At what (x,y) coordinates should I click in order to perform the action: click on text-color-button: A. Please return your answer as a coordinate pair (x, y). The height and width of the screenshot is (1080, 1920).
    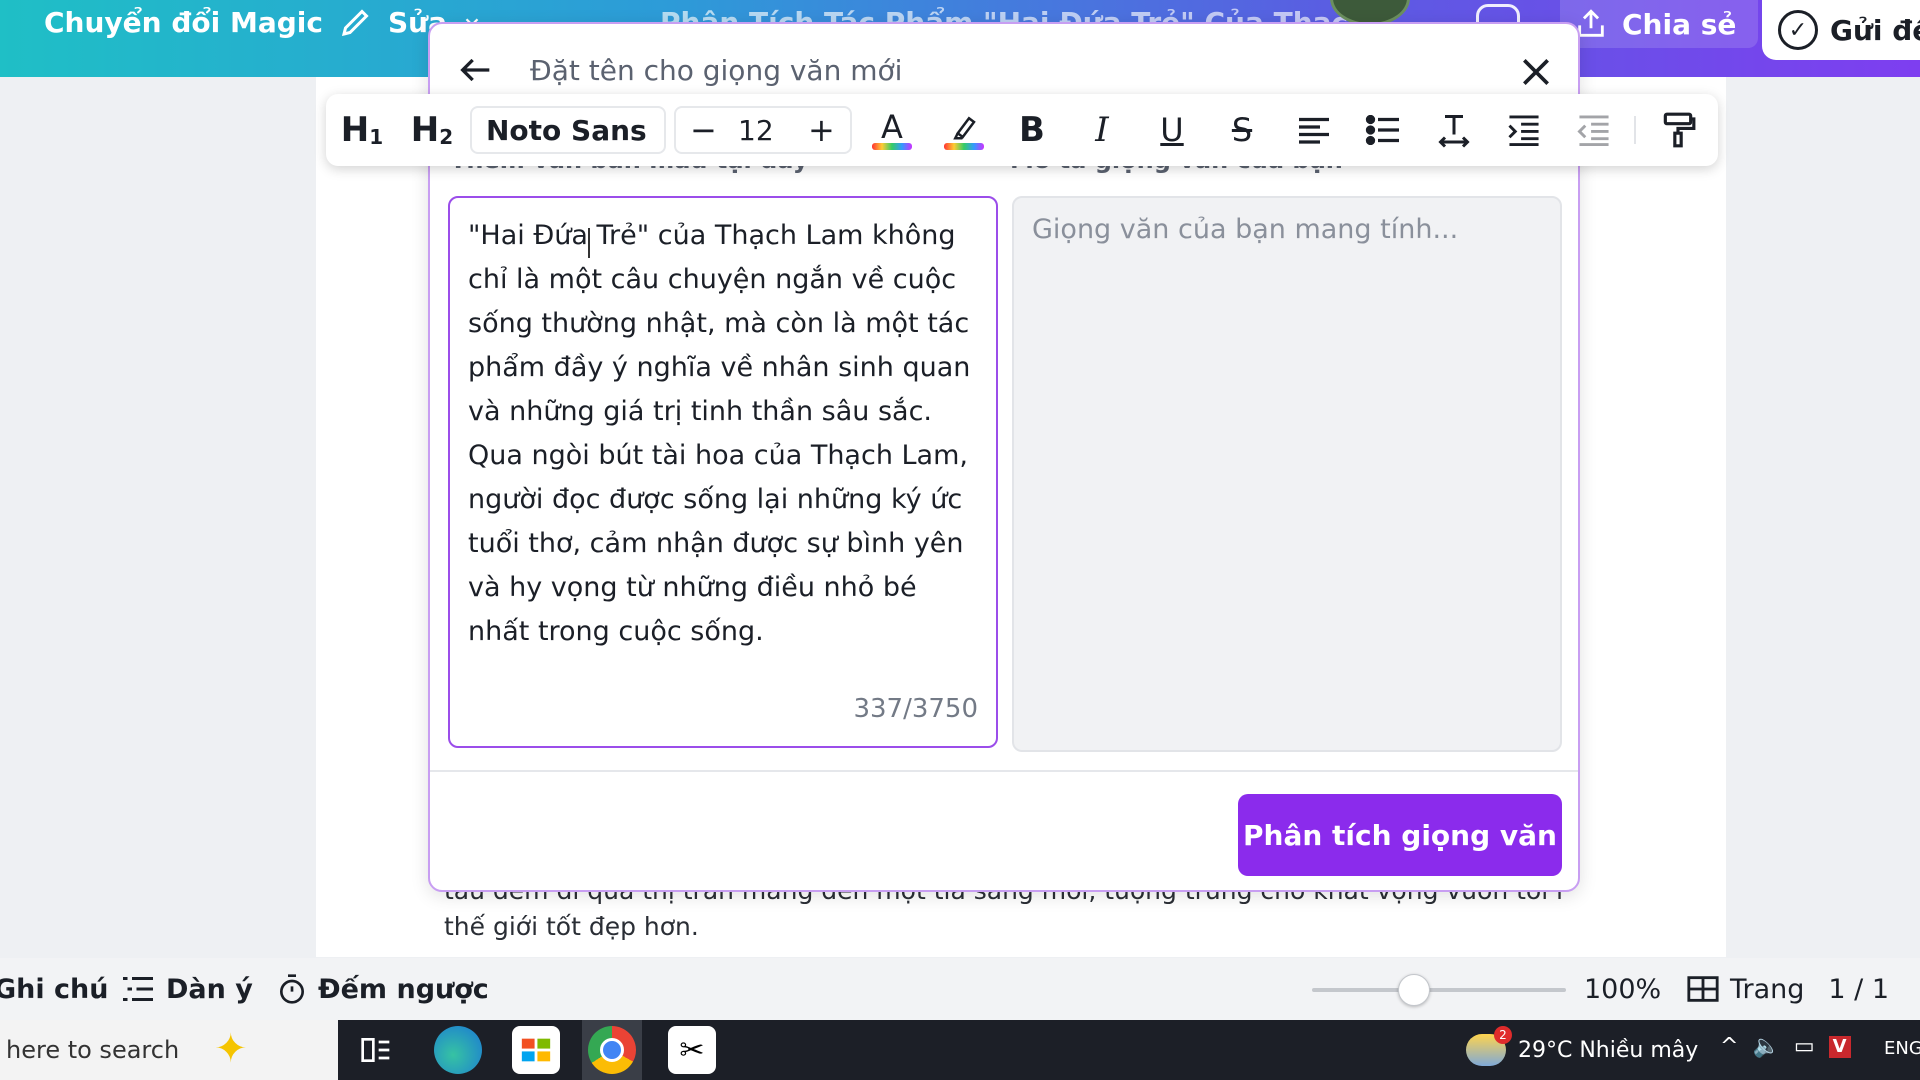
    Looking at the image, I should click on (892, 130).